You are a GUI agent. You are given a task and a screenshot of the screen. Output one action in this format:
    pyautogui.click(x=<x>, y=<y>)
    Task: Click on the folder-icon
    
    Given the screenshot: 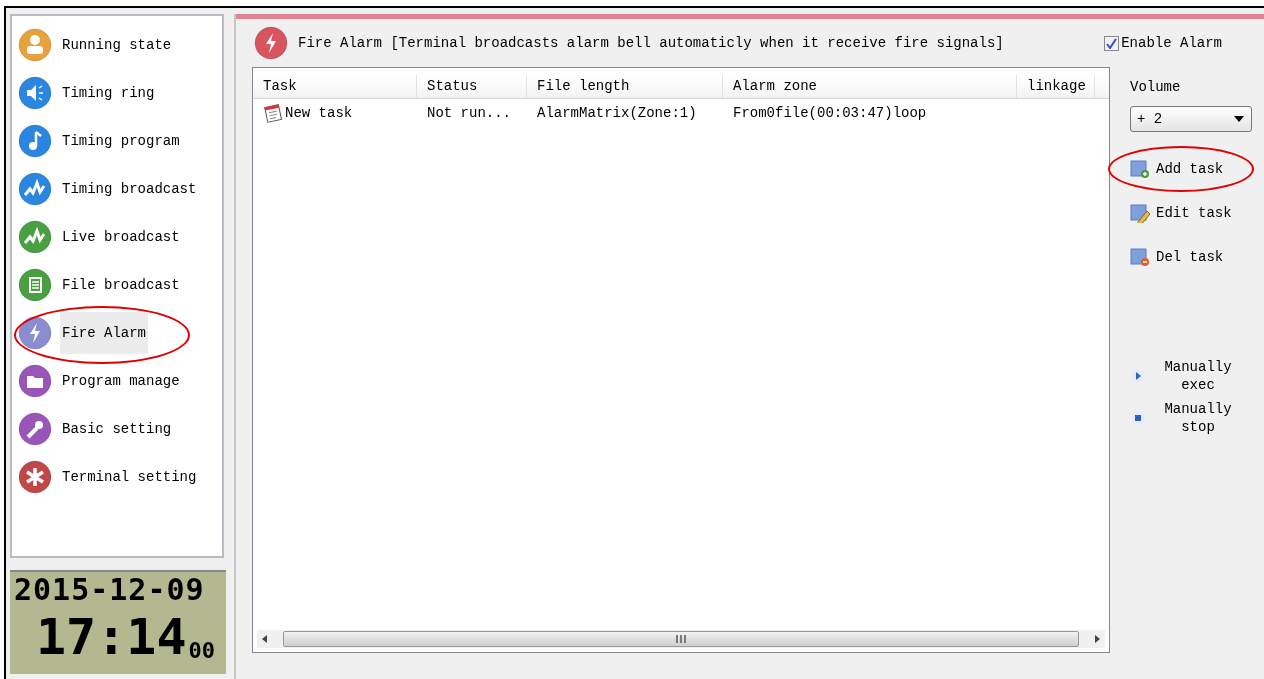 What is the action you would take?
    pyautogui.click(x=35, y=381)
    